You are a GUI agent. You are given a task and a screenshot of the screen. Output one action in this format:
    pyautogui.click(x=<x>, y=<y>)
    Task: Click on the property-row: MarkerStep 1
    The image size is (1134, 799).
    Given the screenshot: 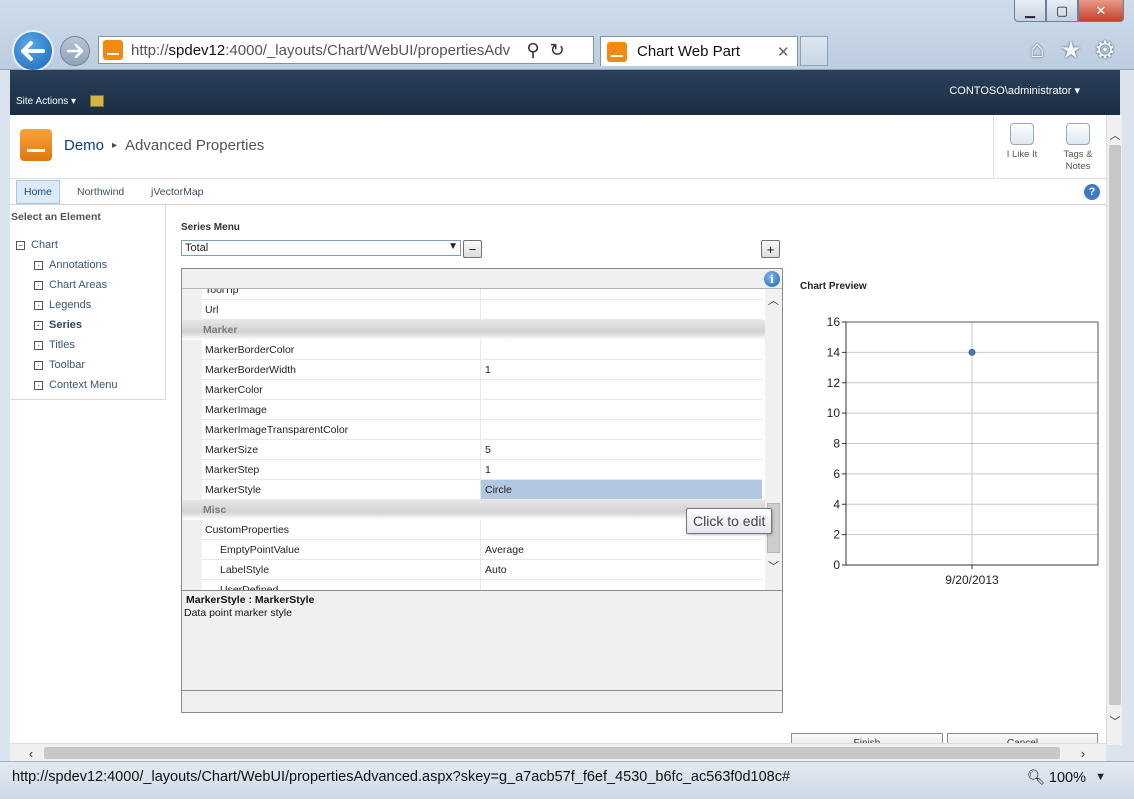 What is the action you would take?
    pyautogui.click(x=482, y=470)
    